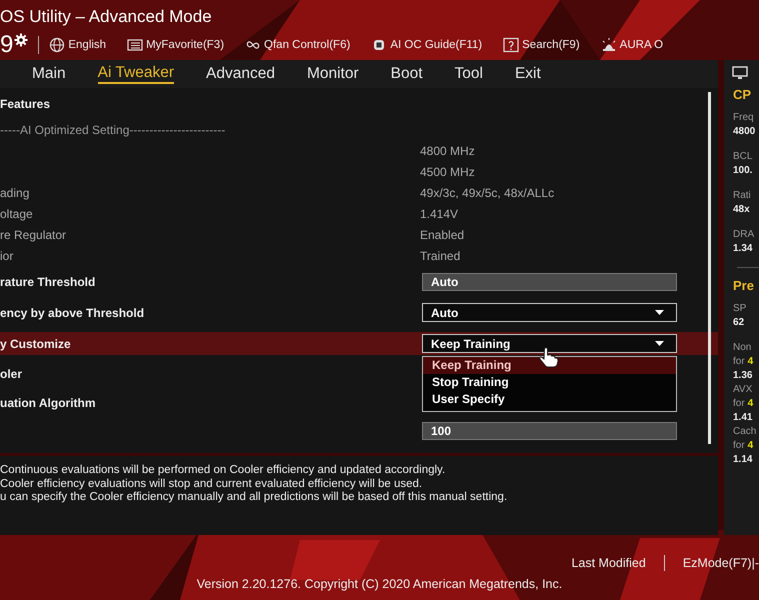 The width and height of the screenshot is (759, 600). What do you see at coordinates (720, 563) in the screenshot?
I see `ezmode-link: EzMode(F7)|-` at bounding box center [720, 563].